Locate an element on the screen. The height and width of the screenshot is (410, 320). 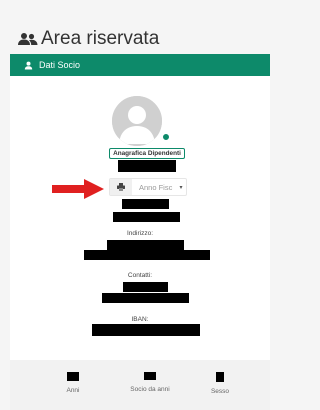
stat-sesso: Sesso is located at coordinates (220, 383).